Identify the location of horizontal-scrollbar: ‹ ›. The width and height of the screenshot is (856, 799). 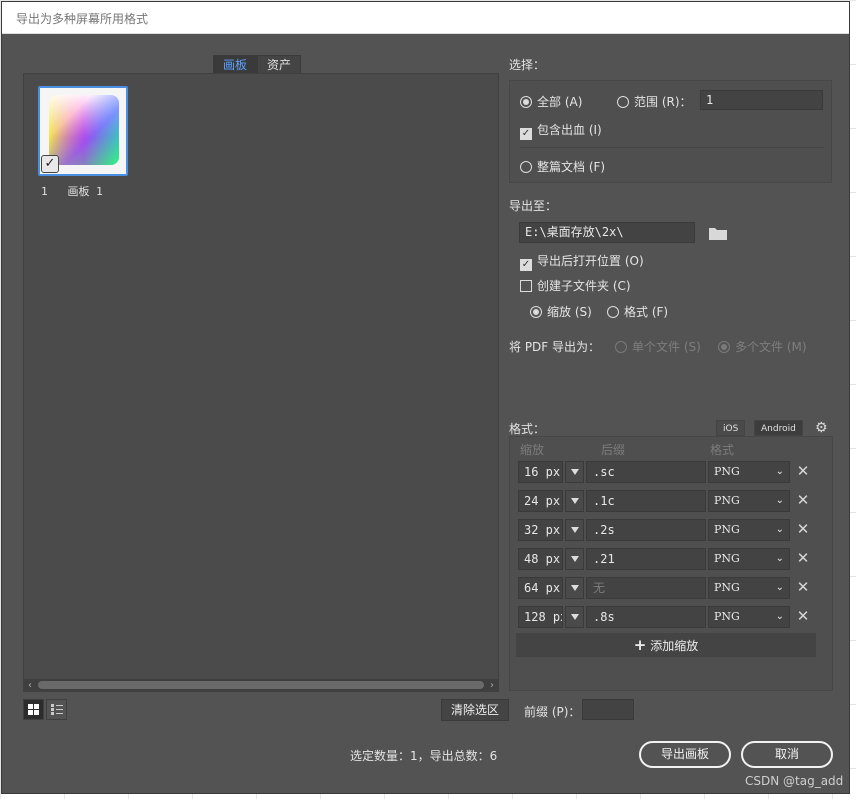
(261, 685).